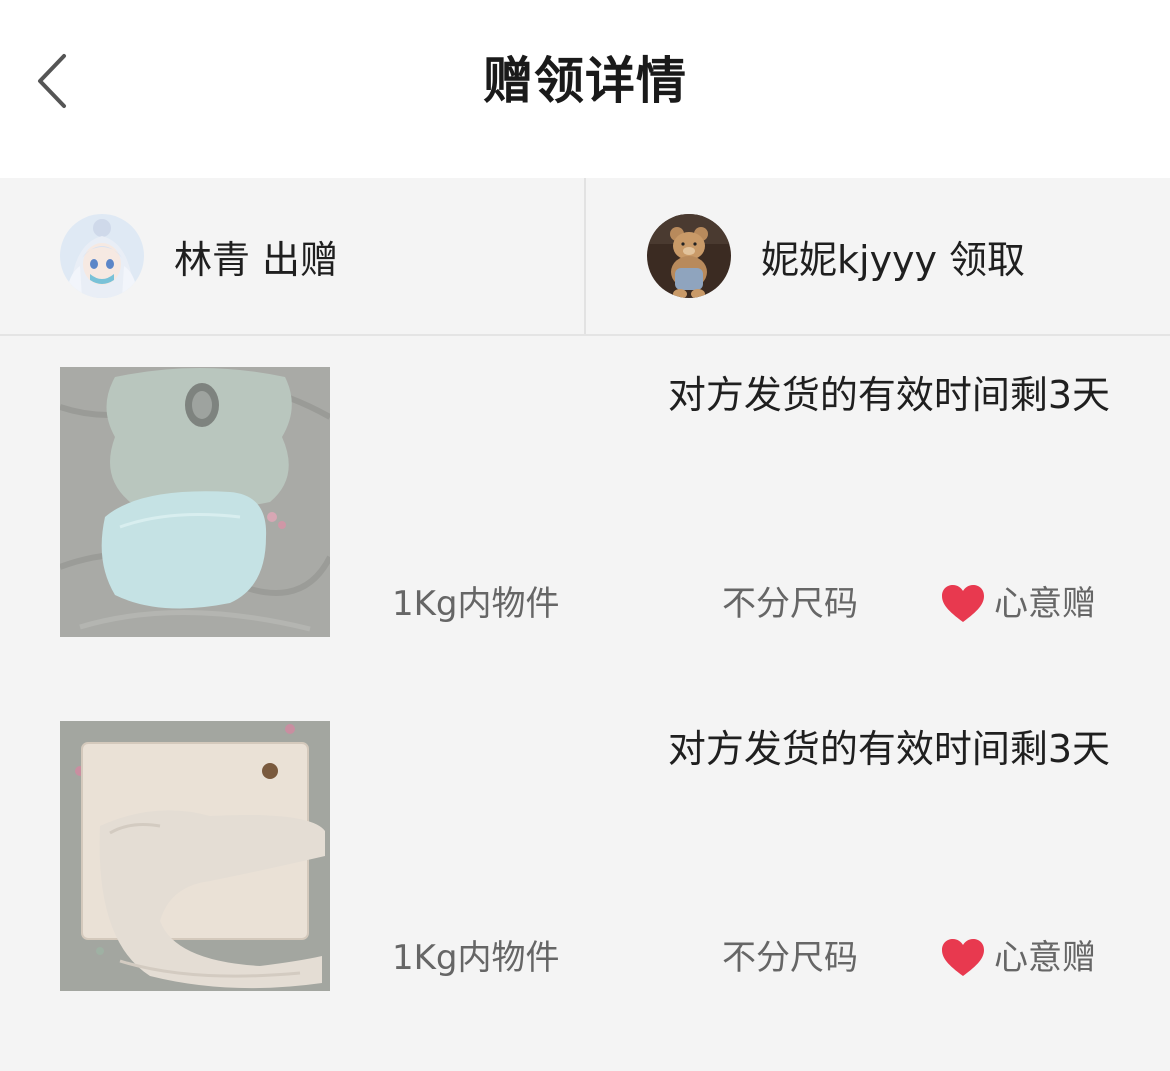  I want to click on giver-label: 林青 出赠, so click(256, 256).